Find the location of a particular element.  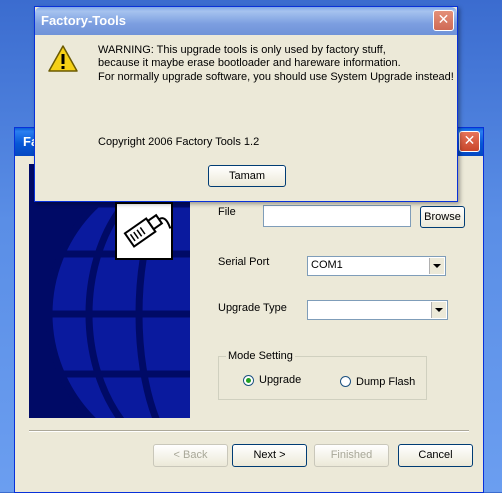

dialog-titlebar: Factory-Tools ✕ is located at coordinates (246, 21).